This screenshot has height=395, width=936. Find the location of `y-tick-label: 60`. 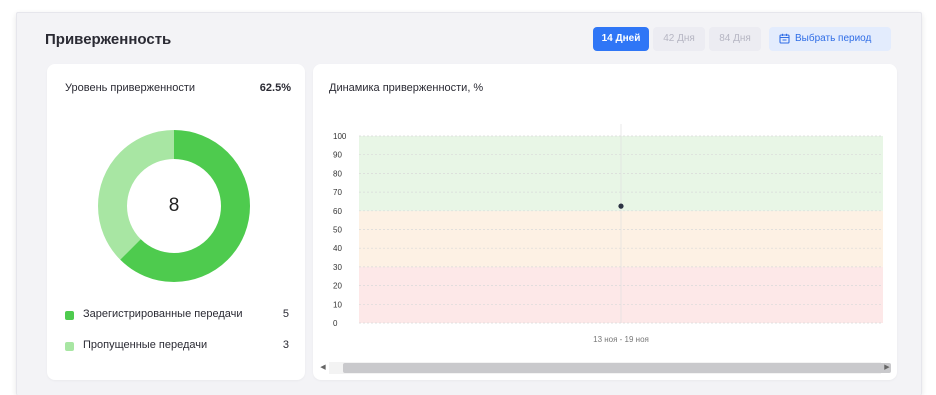

y-tick-label: 60 is located at coordinates (337, 211).